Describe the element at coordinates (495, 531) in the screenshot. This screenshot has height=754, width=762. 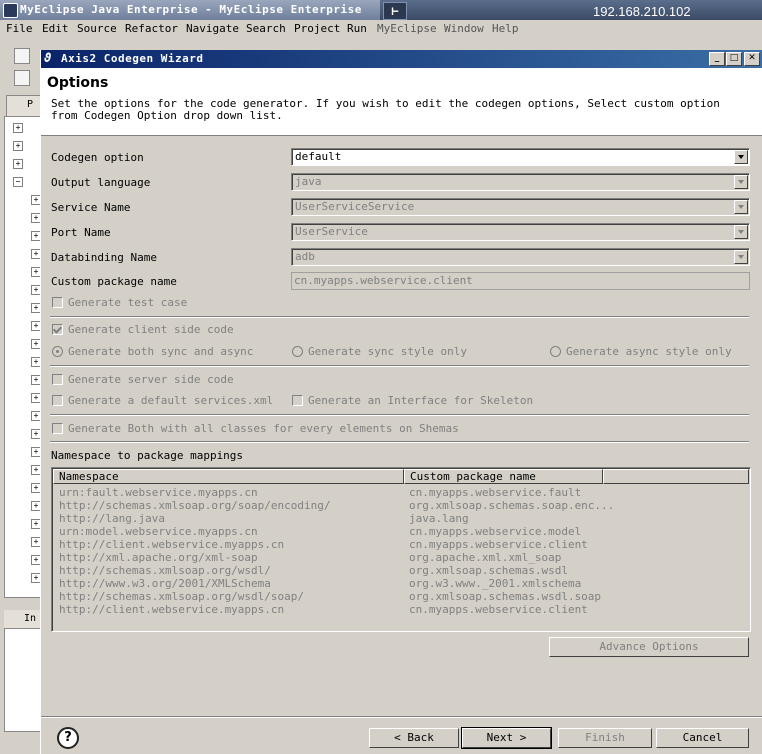
I see `package-cell: cn.myapps.webservice.model` at that location.